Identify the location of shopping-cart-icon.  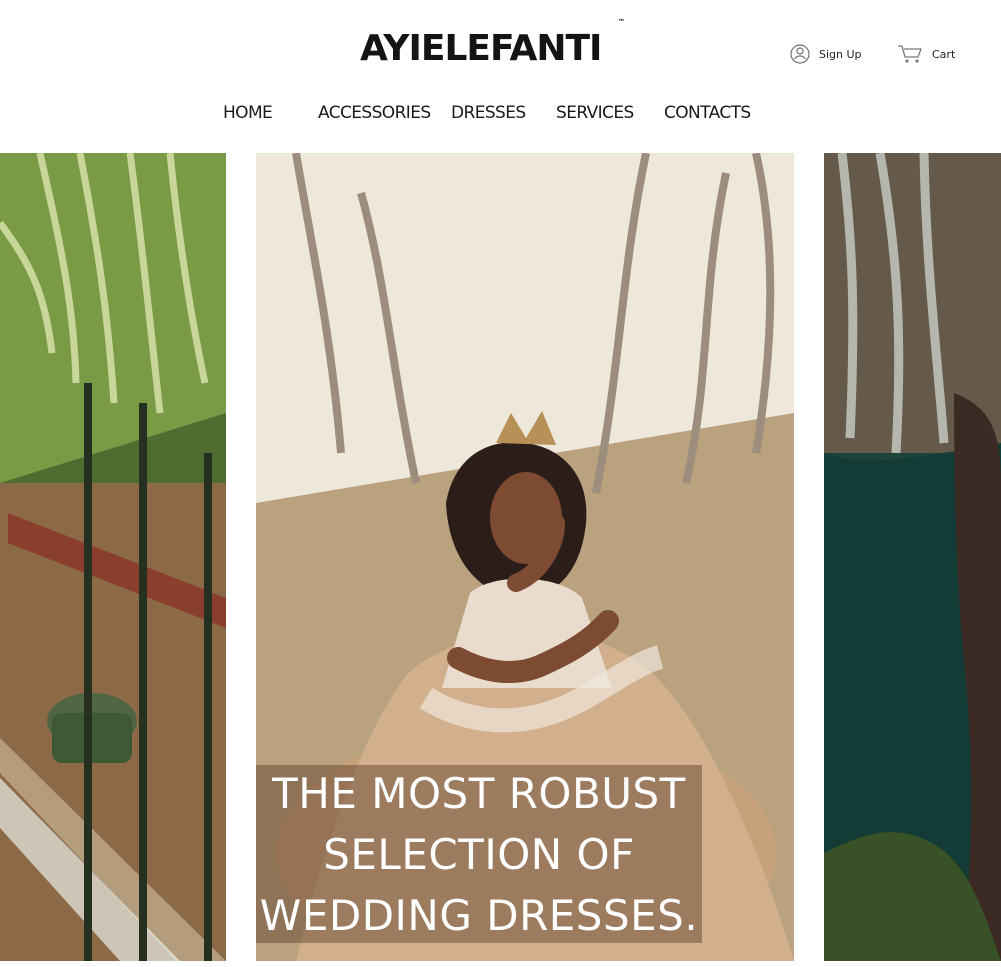
(910, 54).